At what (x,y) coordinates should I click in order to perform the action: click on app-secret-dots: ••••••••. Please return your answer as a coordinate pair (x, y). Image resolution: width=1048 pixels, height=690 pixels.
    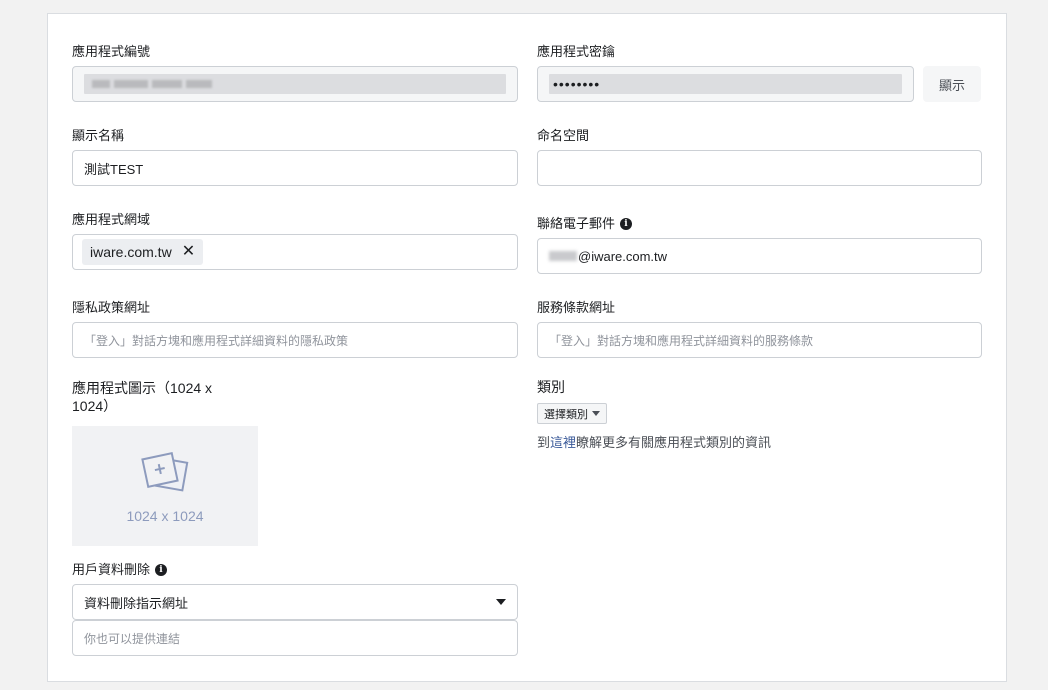
    Looking at the image, I should click on (577, 84).